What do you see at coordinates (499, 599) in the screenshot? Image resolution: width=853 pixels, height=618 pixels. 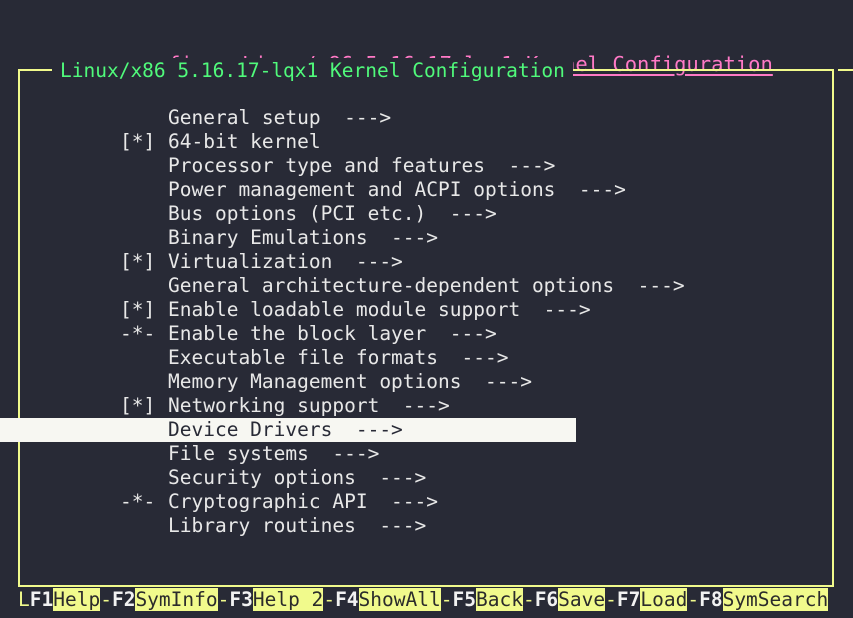 I see `fnkey-f5-label: Back` at bounding box center [499, 599].